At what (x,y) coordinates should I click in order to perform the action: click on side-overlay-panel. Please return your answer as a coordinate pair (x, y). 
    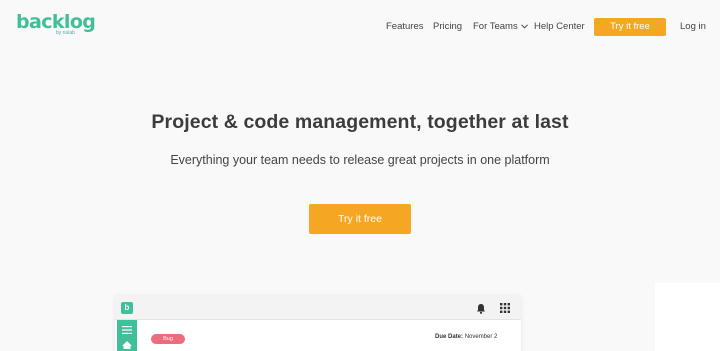
    Looking at the image, I should click on (687, 317).